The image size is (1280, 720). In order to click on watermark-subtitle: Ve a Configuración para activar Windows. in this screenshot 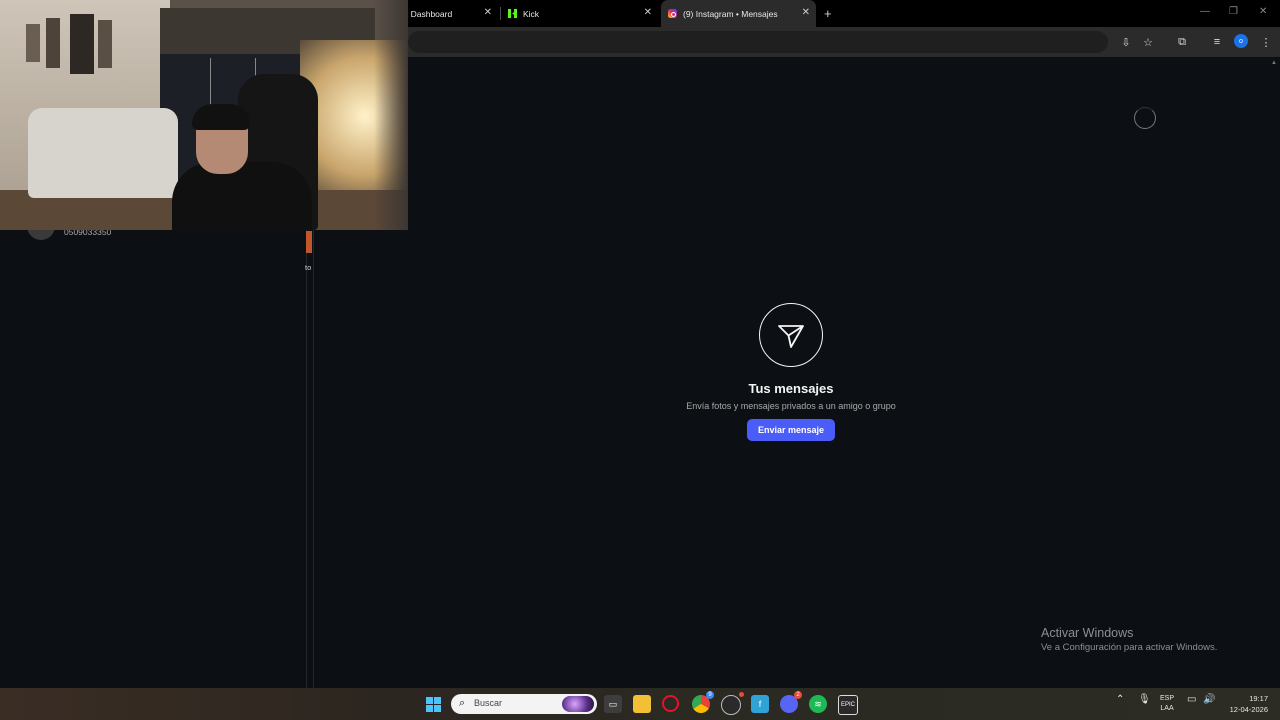, I will do `click(1129, 647)`.